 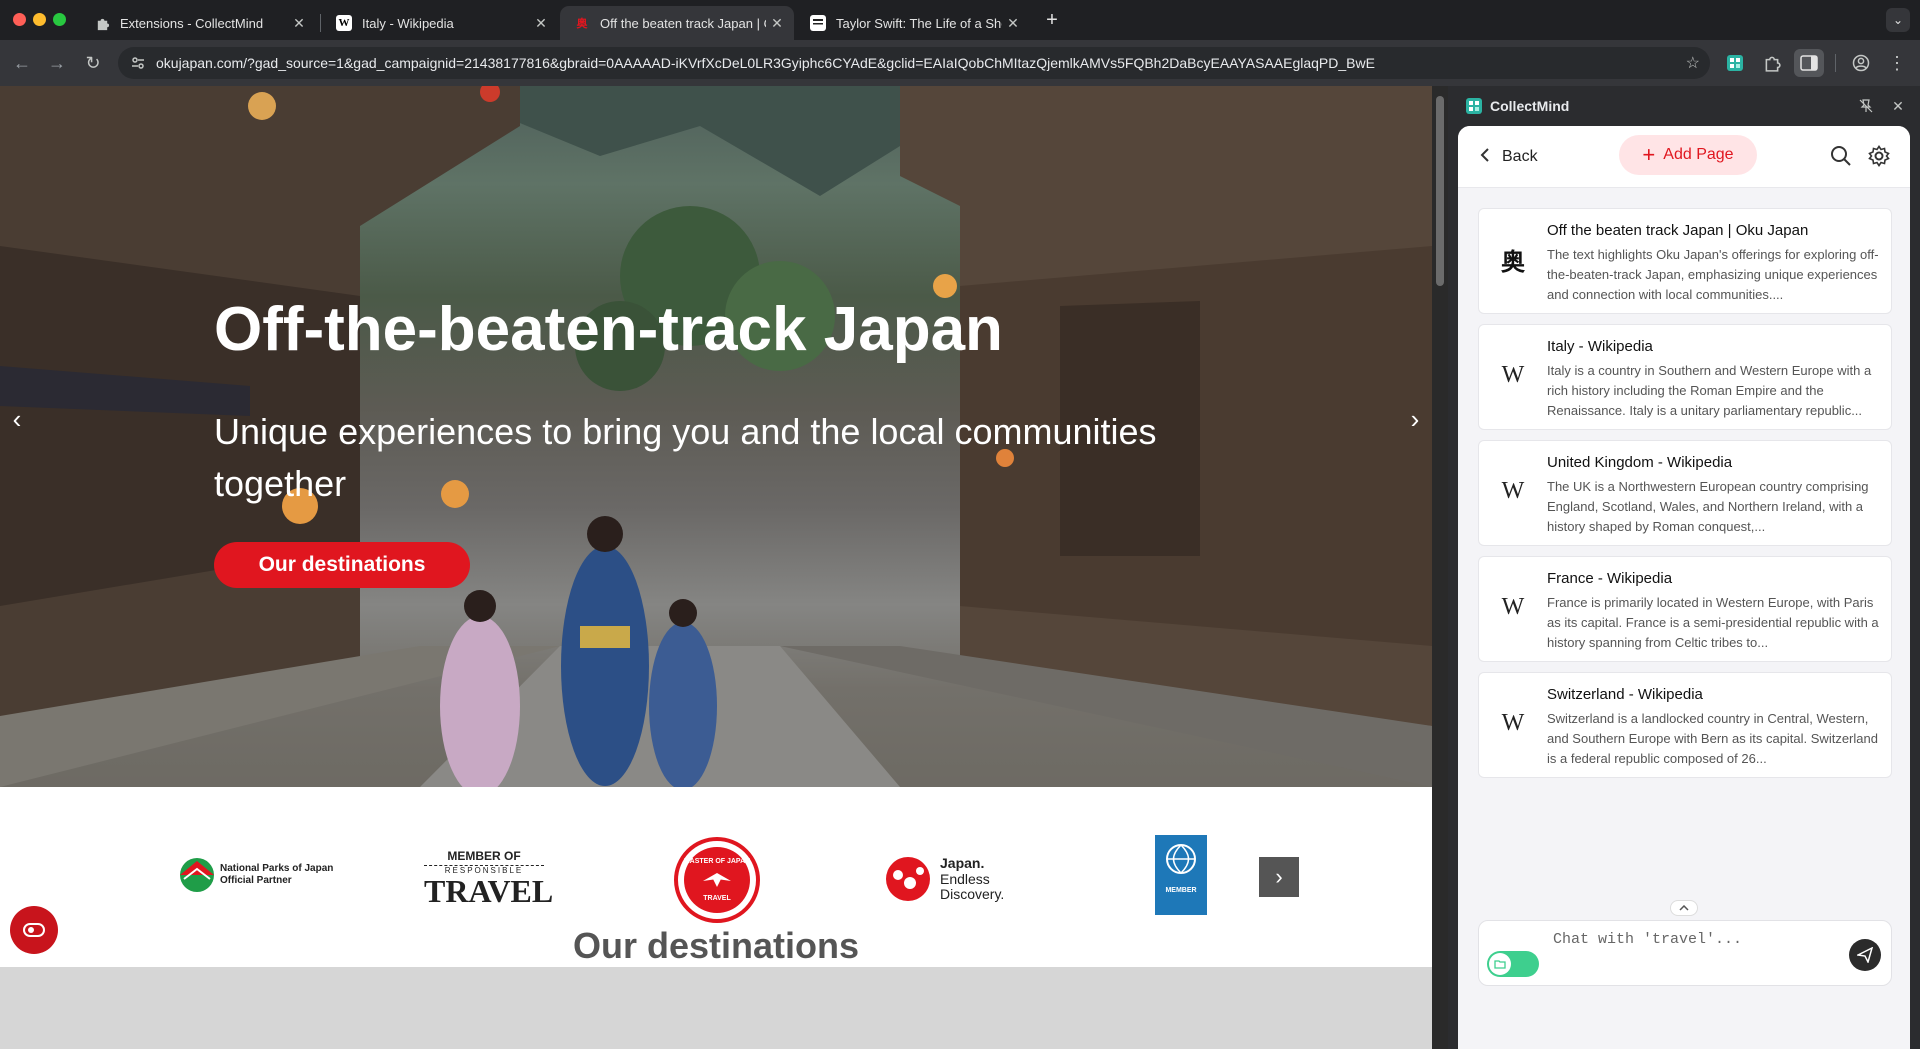 I want to click on page-card-title: Off the beaten track Japan | Oku Japan, so click(x=1678, y=230).